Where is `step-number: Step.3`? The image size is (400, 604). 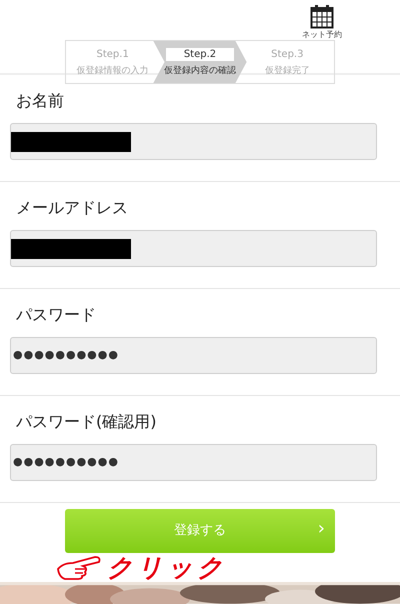 step-number: Step.3 is located at coordinates (287, 54).